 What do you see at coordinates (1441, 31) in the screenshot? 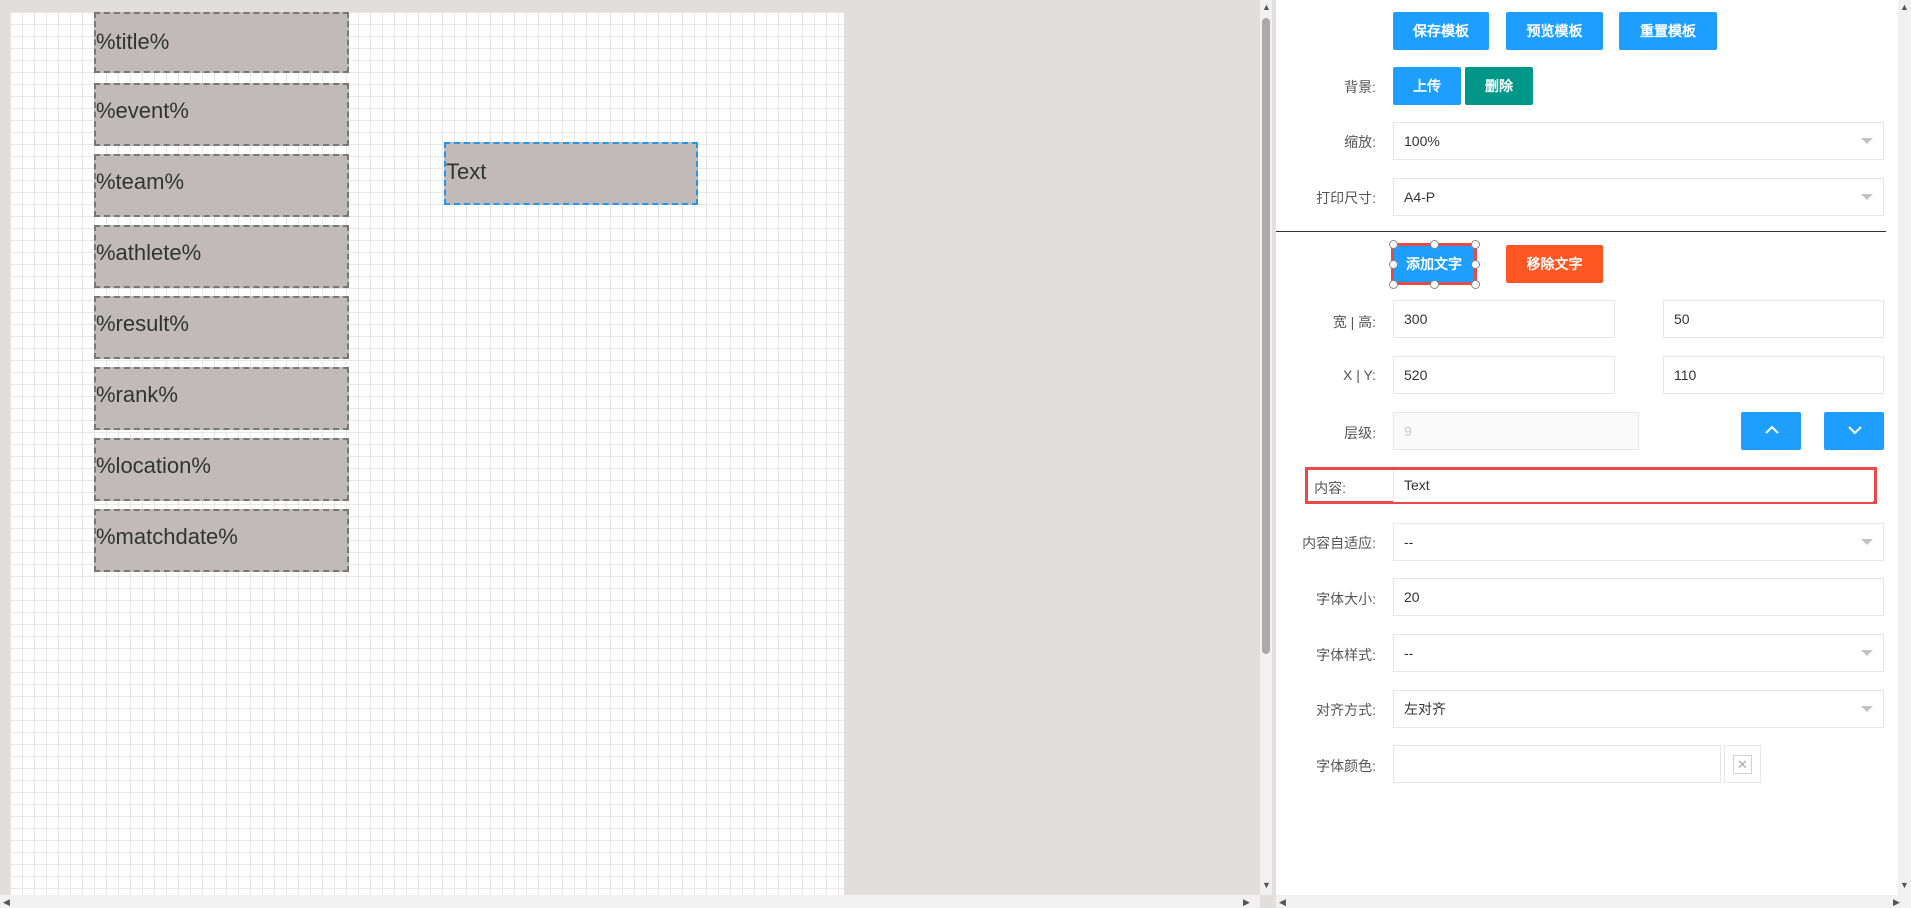
I see `save-template-button: 保存模板` at bounding box center [1441, 31].